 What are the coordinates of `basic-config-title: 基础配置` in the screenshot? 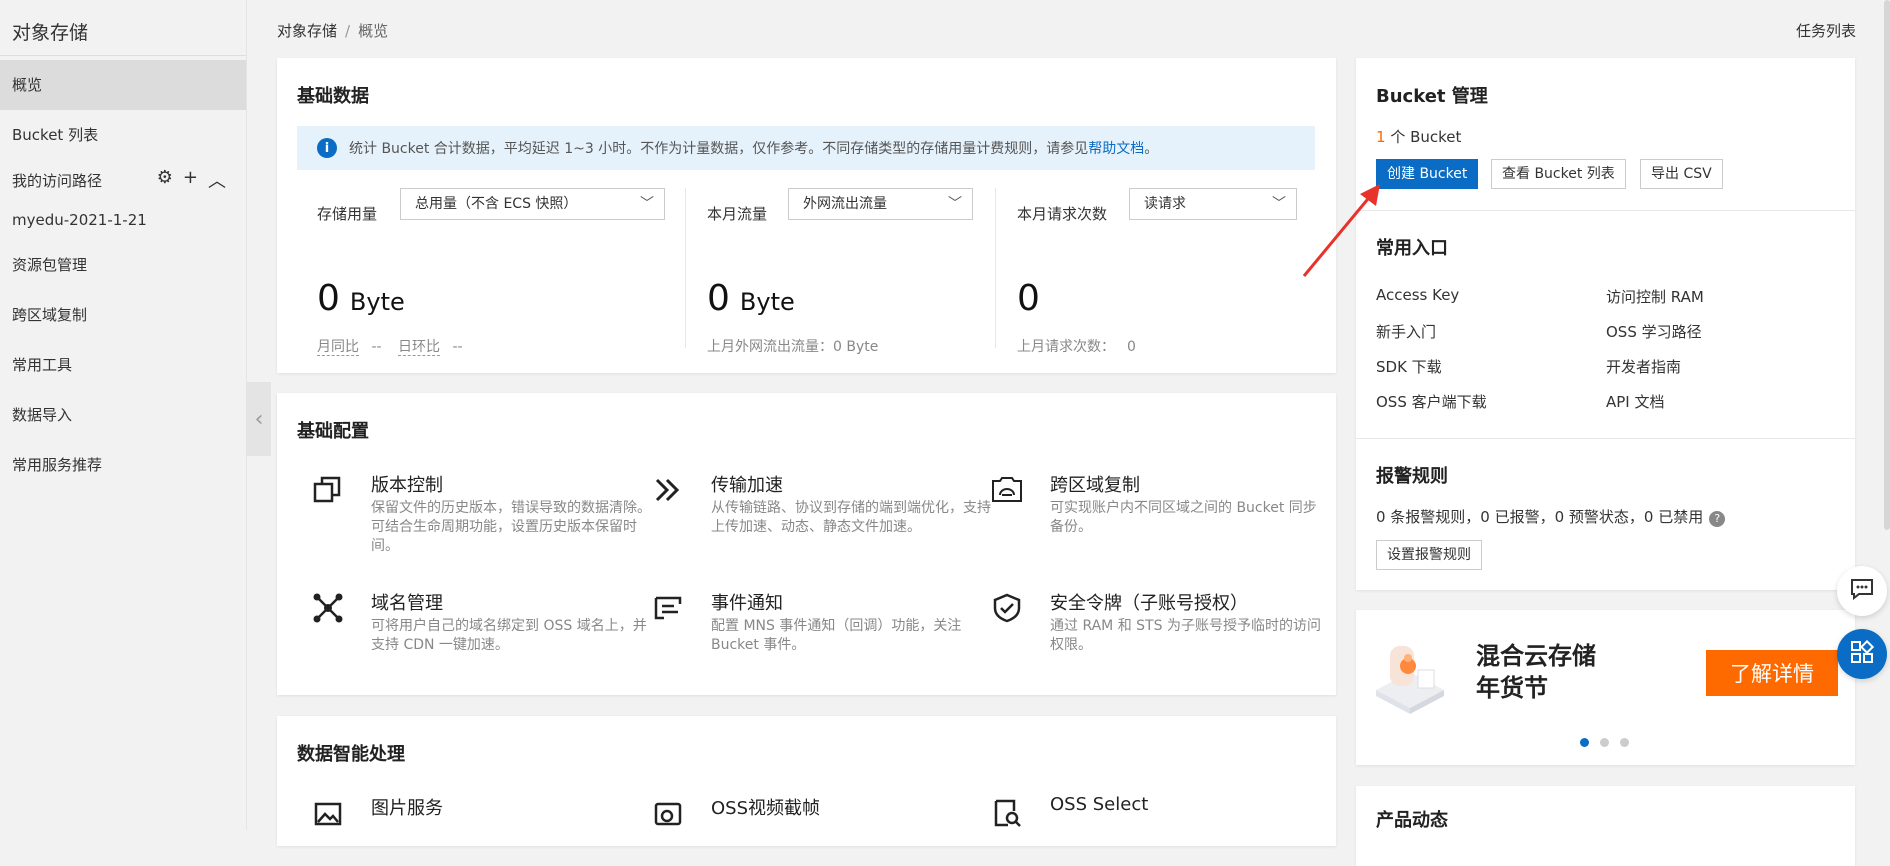 It's located at (333, 431).